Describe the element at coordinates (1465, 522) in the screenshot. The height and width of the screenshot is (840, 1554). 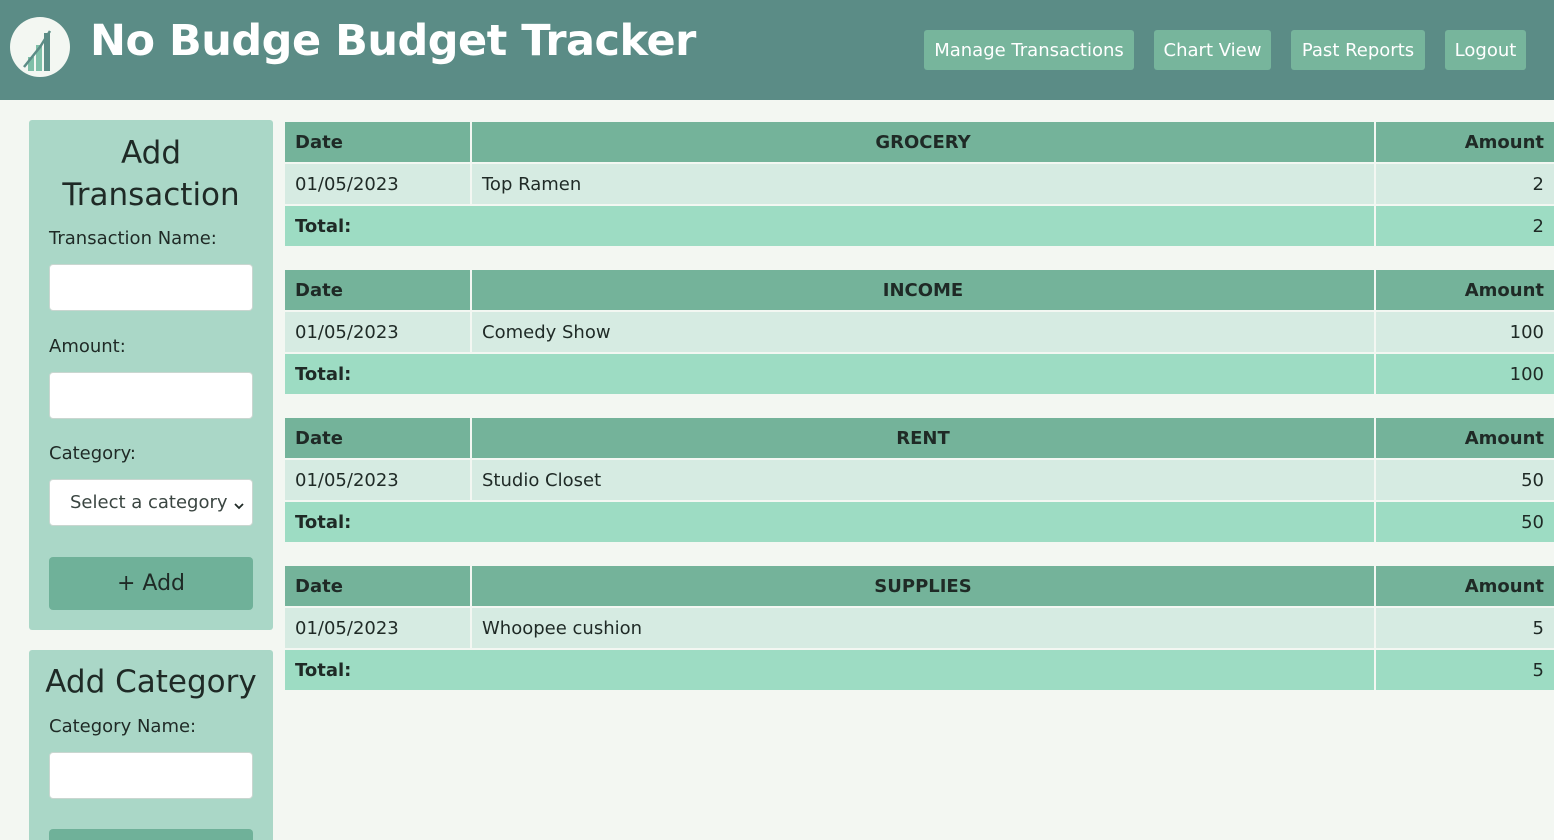
I see `total-amount: 50` at that location.